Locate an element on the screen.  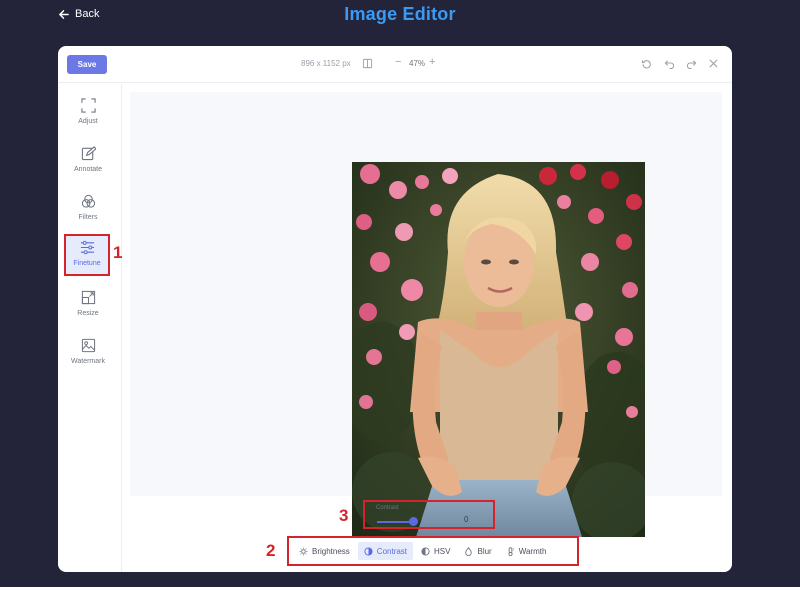
zoom-level: 47% is located at coordinates (417, 63).